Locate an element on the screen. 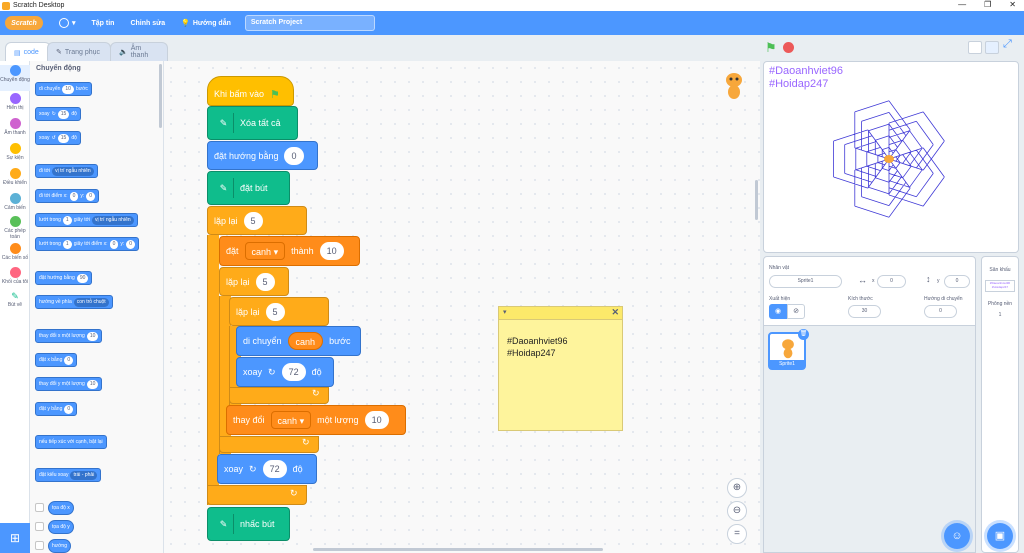  variable-reporter: canh is located at coordinates (305, 341).